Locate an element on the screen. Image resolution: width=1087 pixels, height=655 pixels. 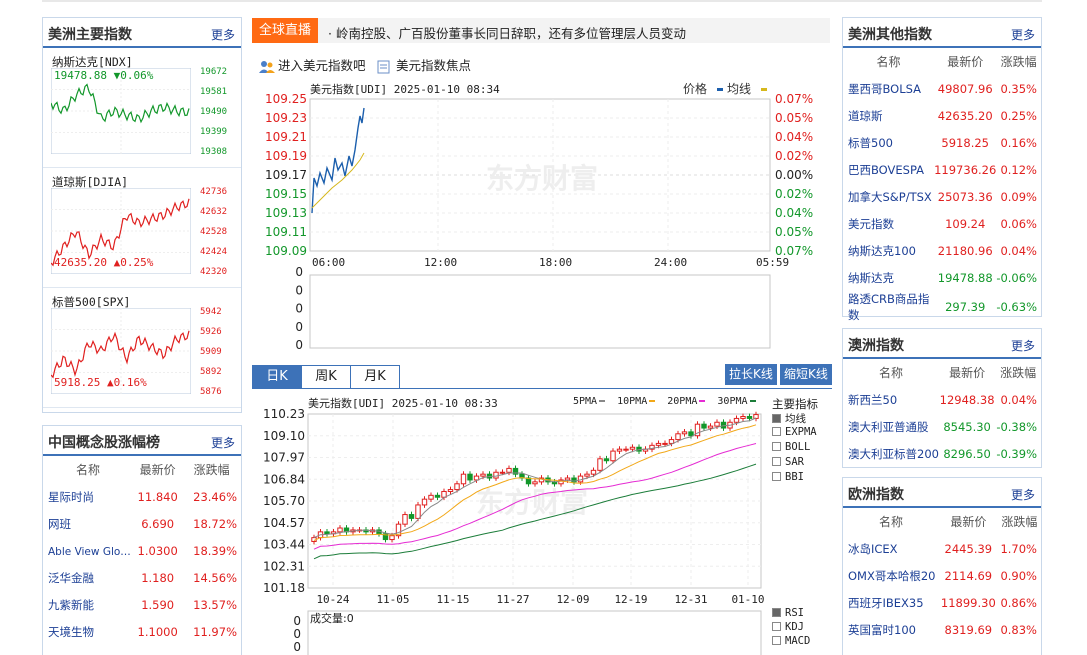
index-link: 加拿大S&P/TSX is located at coordinates (890, 197).